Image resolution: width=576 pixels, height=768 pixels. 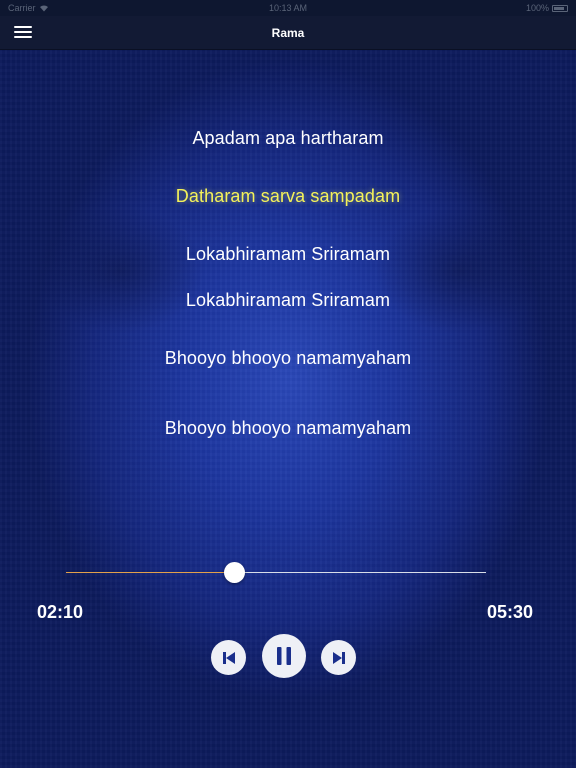 What do you see at coordinates (288, 358) in the screenshot?
I see `lyric-line-5: Bhooyo bhooyo namamyaham` at bounding box center [288, 358].